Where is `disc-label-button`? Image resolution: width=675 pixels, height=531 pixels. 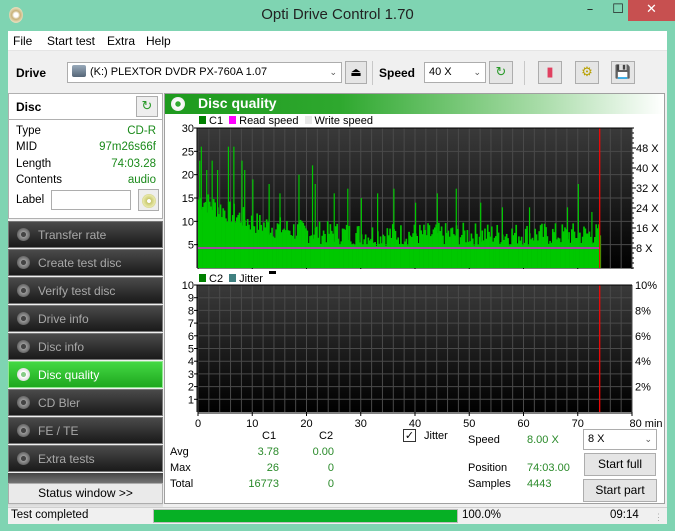 disc-label-button is located at coordinates (148, 200).